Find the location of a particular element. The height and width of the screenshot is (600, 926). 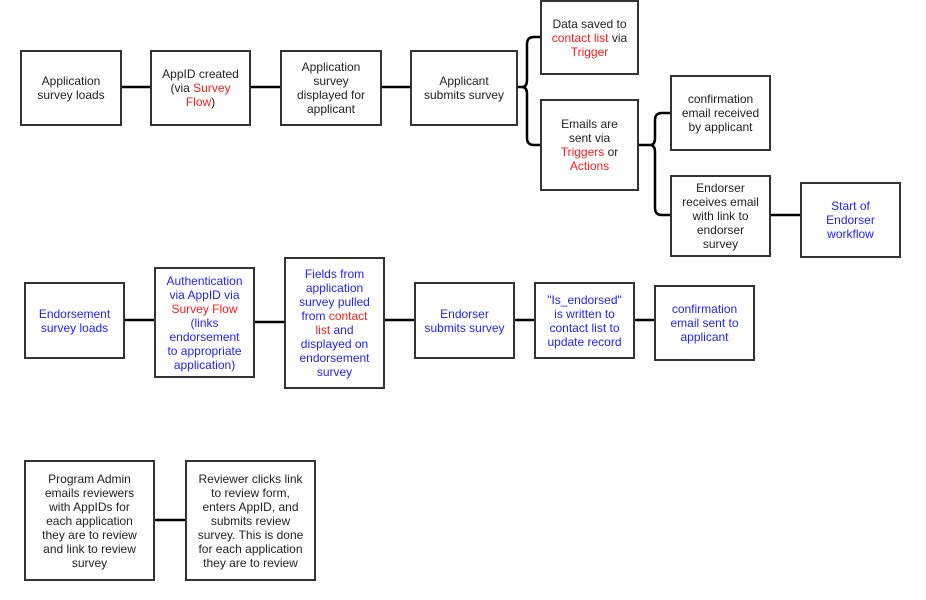

box-text-line: Triggers or is located at coordinates (590, 152).